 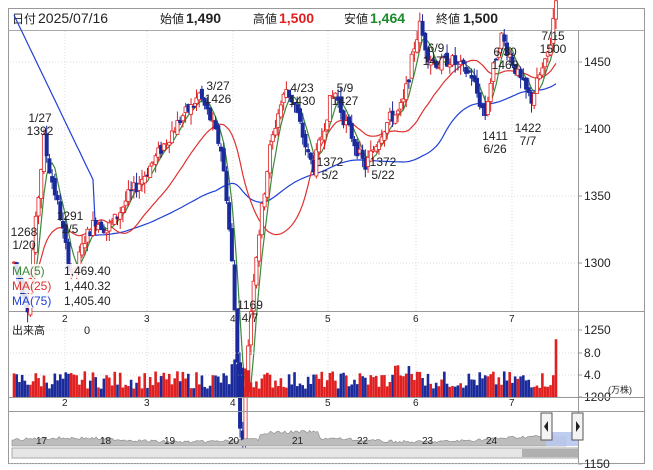 What do you see at coordinates (295, 453) in the screenshot?
I see `navigator-scrollbar-track` at bounding box center [295, 453].